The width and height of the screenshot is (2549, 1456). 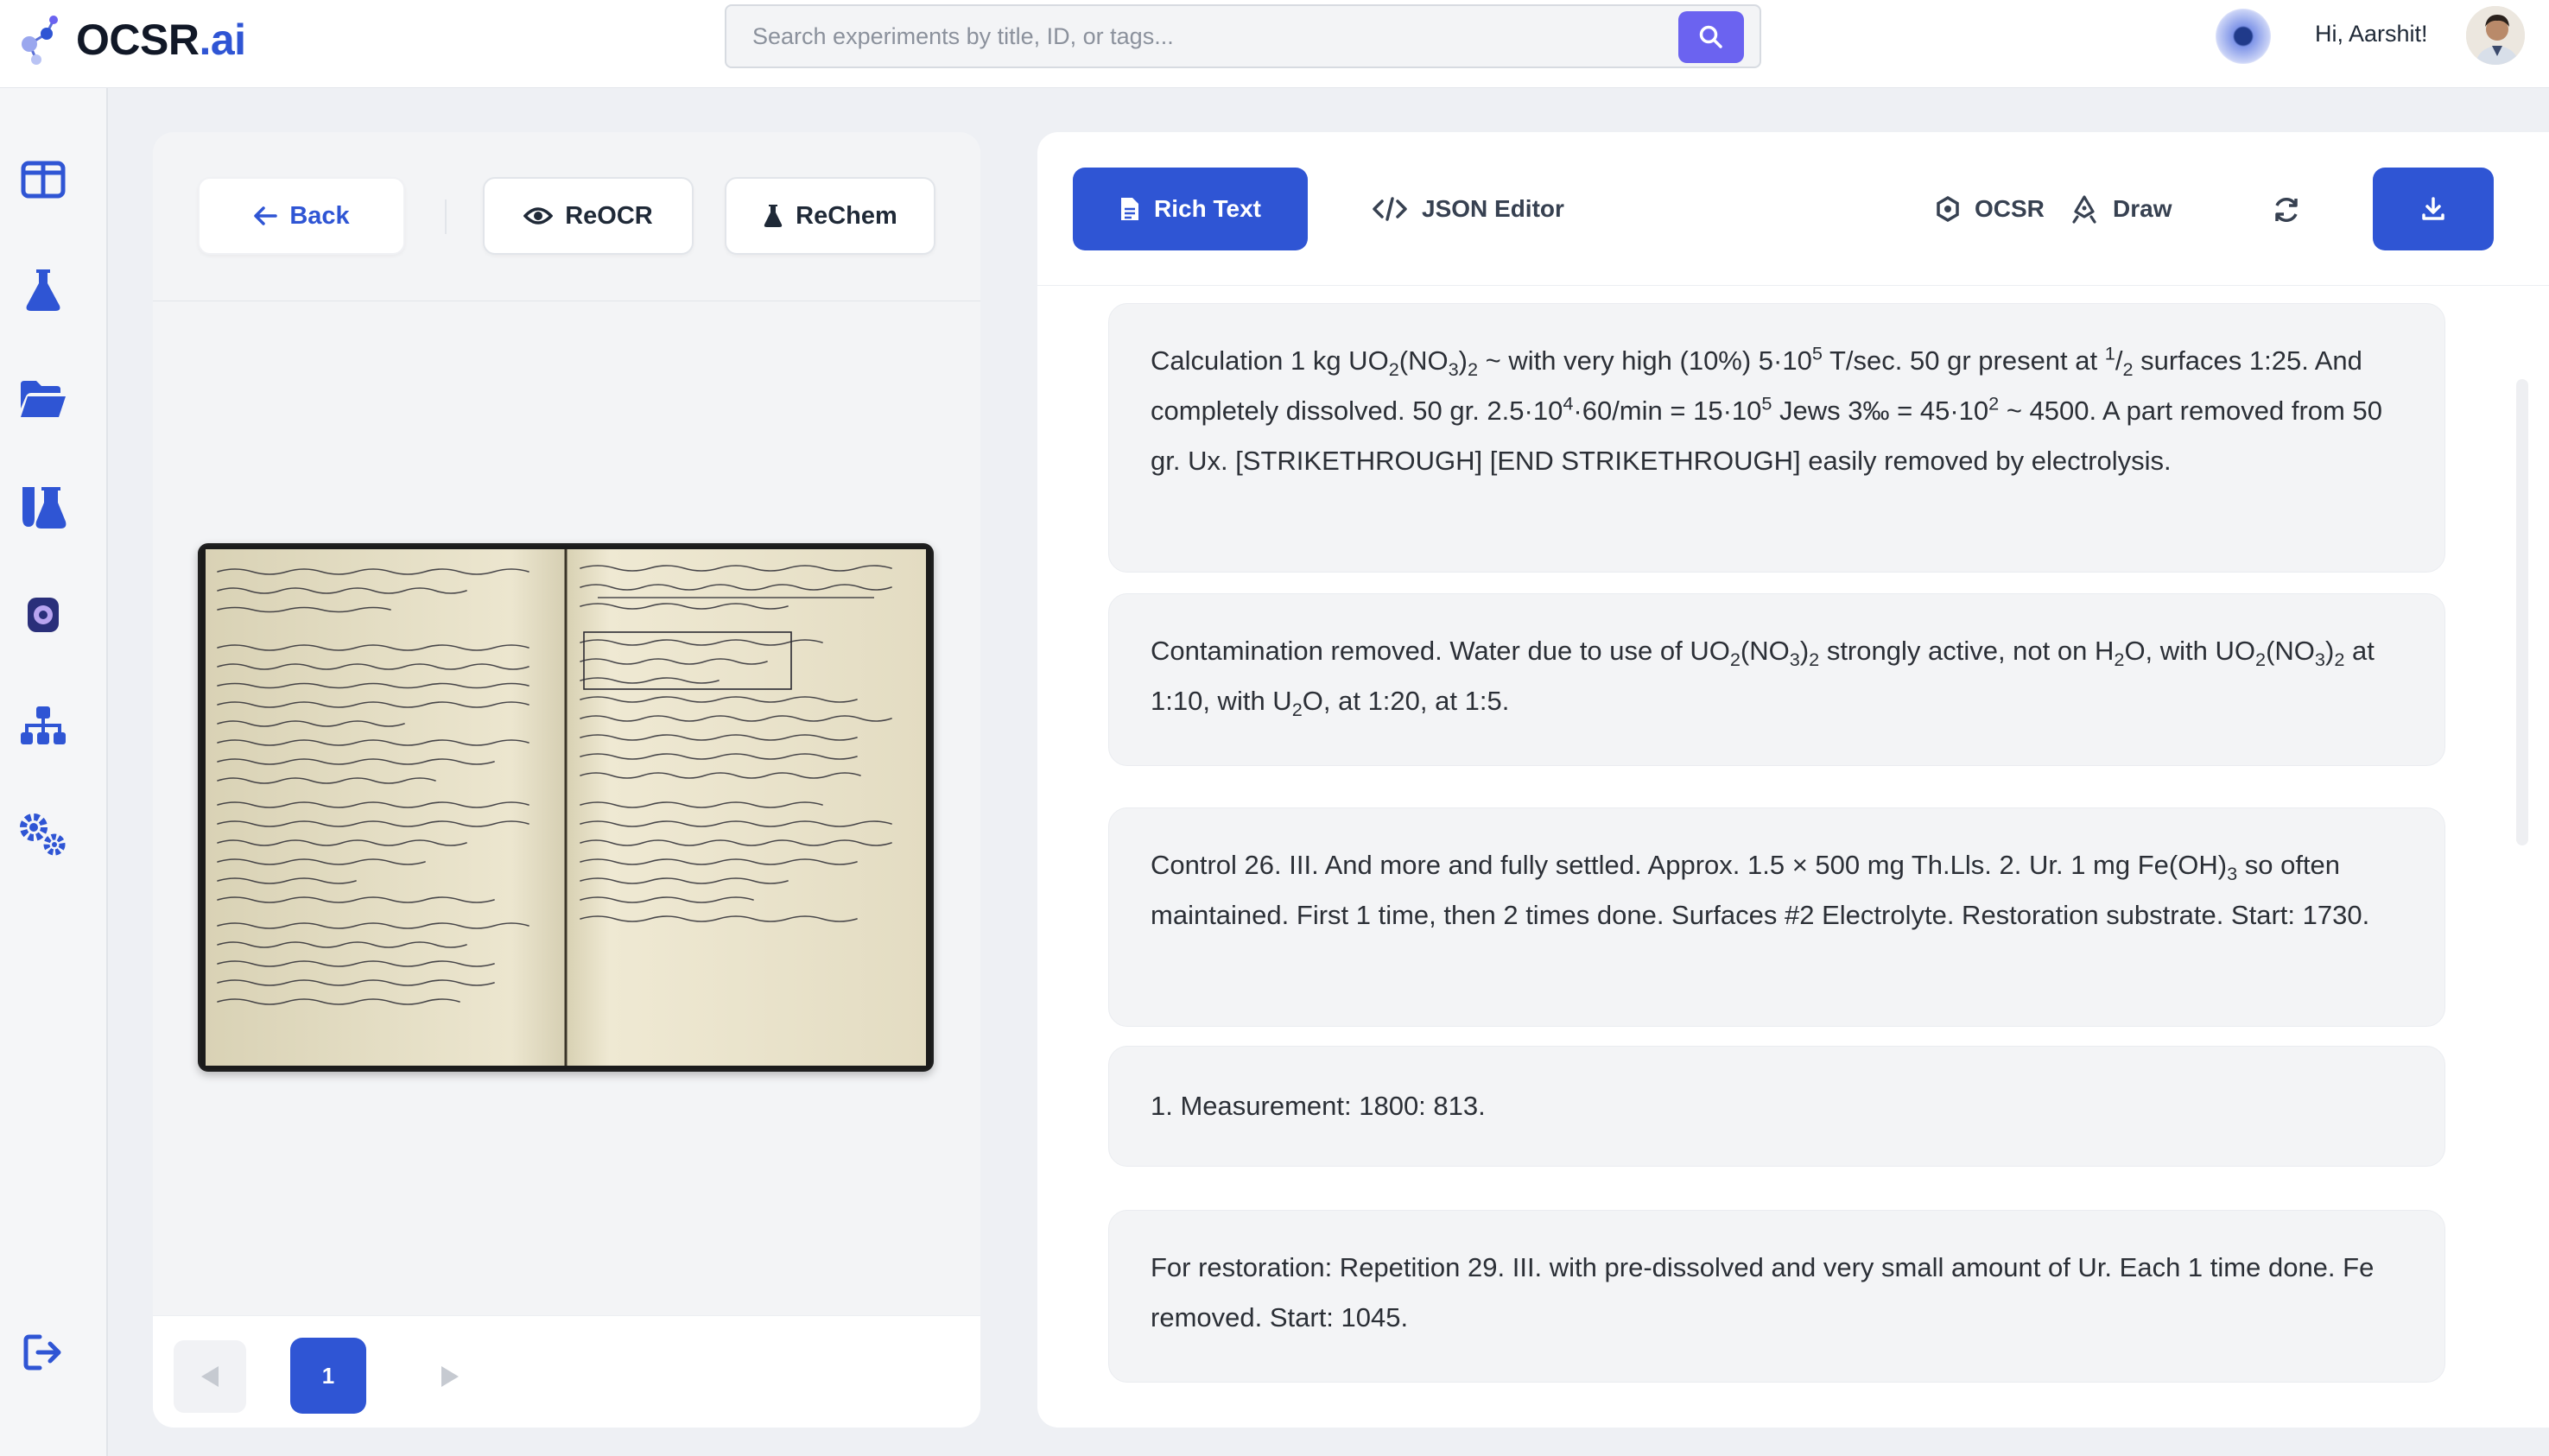 I want to click on download-button, so click(x=2433, y=209).